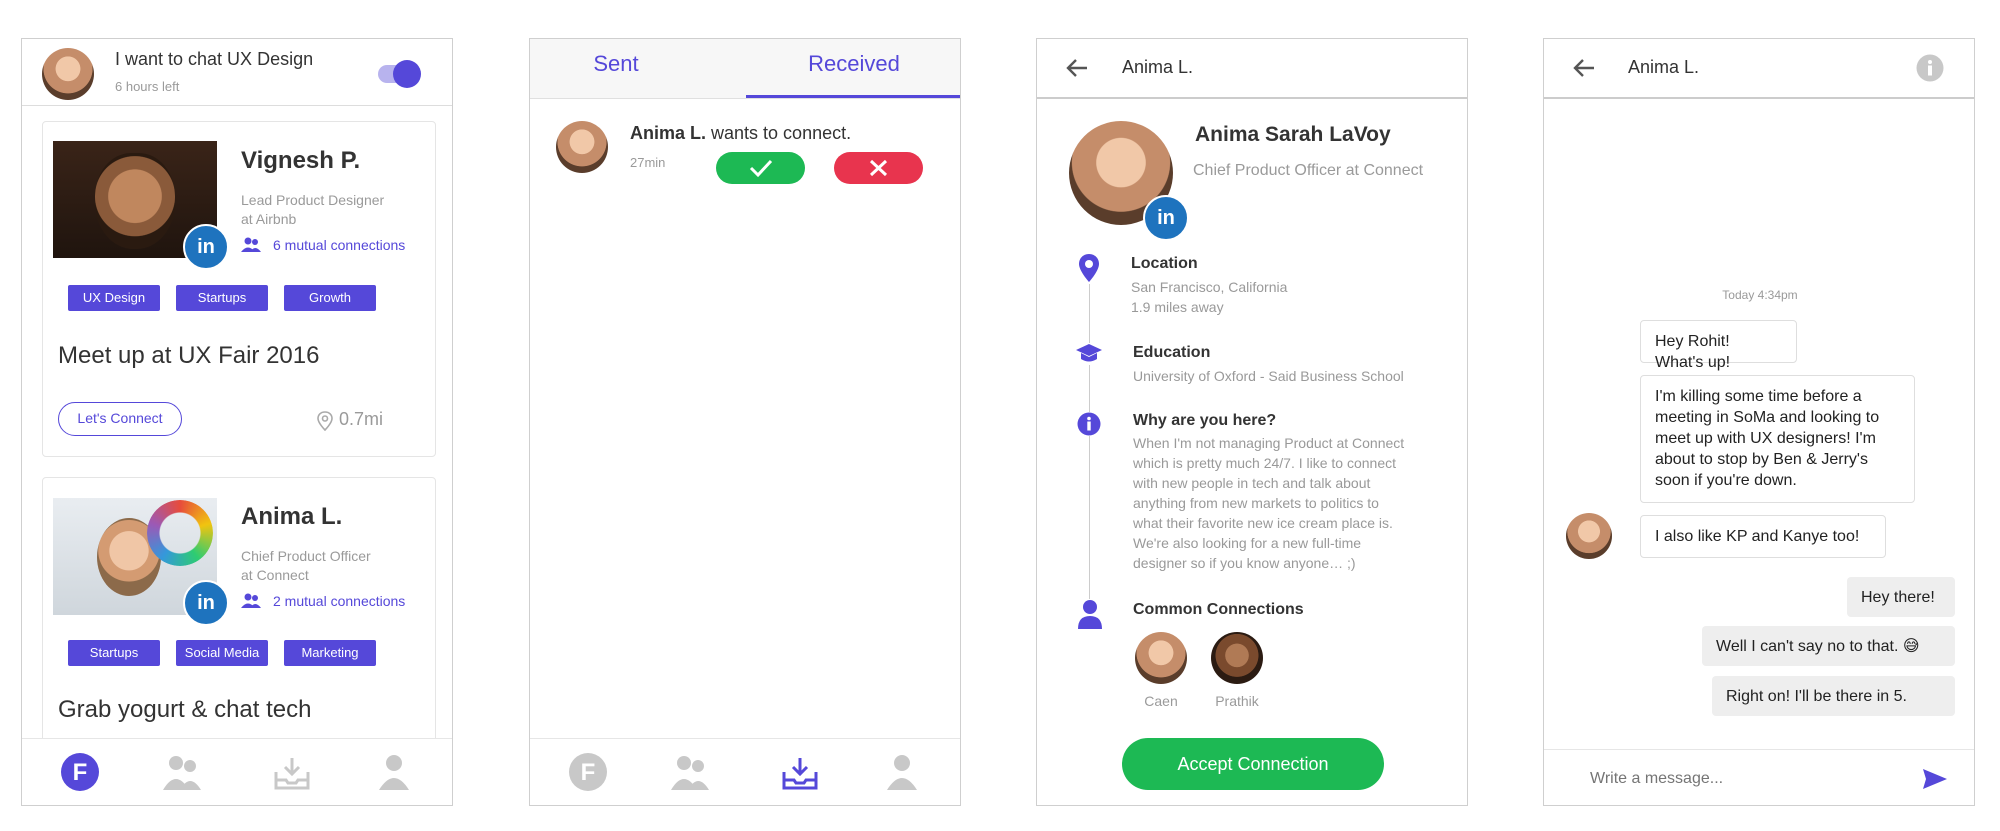 This screenshot has width=2000, height=831. What do you see at coordinates (1833, 696) in the screenshot?
I see `message-sent: Right on! I'll be there in 5.` at bounding box center [1833, 696].